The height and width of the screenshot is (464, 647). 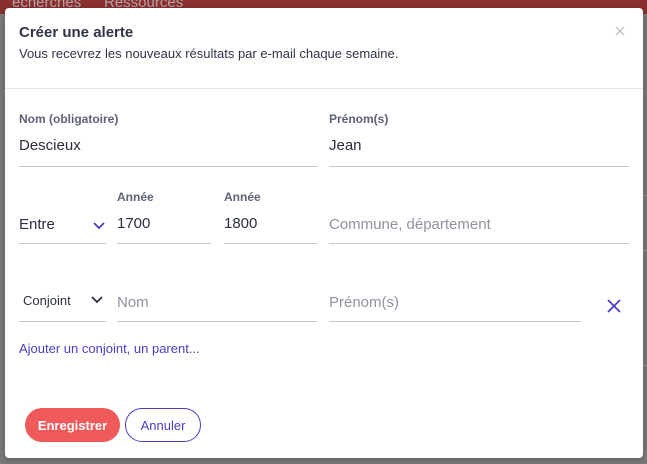 I want to click on year-from-label: Année, so click(x=135, y=197).